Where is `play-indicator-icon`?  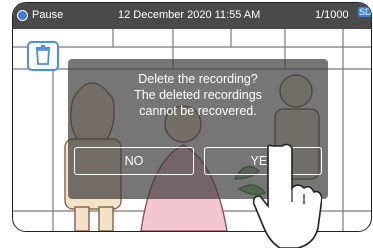 play-indicator-icon is located at coordinates (22, 15).